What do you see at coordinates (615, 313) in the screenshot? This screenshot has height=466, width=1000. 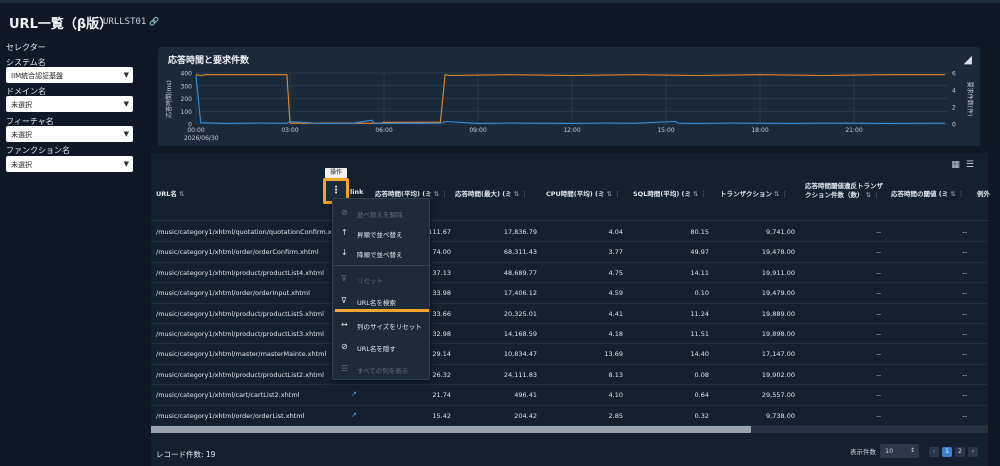 I see `cpu-cell: 4.41` at bounding box center [615, 313].